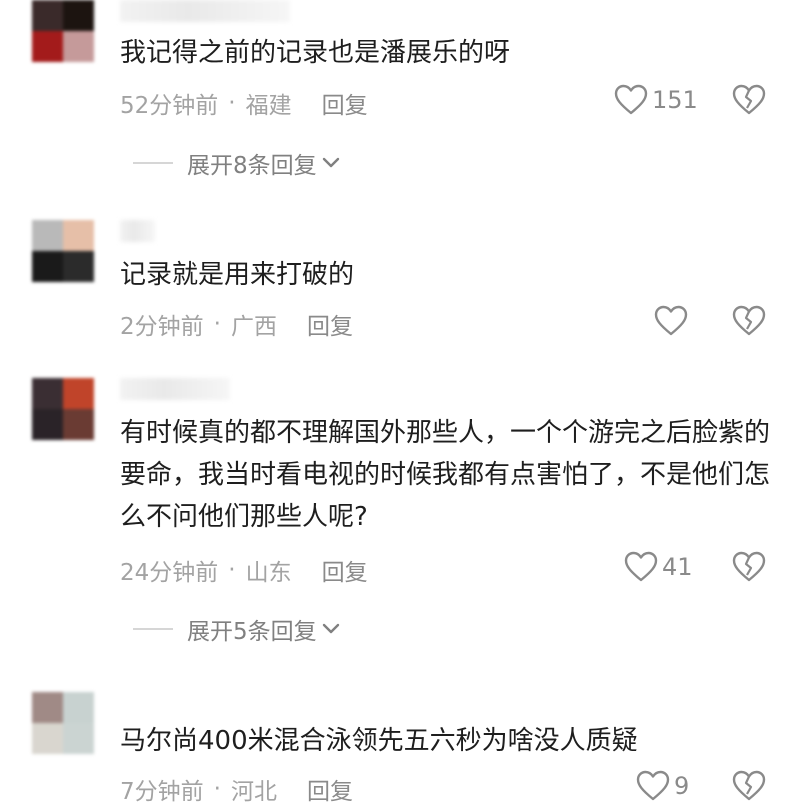  Describe the element at coordinates (169, 573) in the screenshot. I see `comment-time: 24分钟前` at that location.